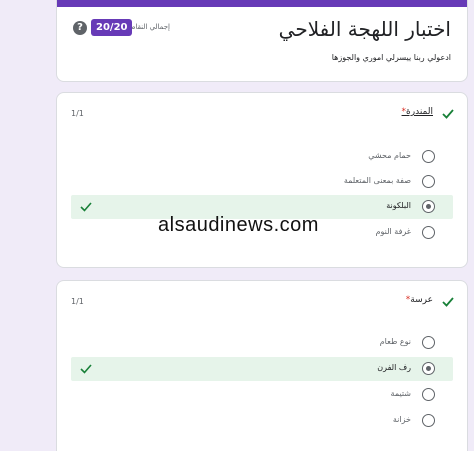 The image size is (474, 451). I want to click on option-label: غرفة النوم, so click(393, 231).